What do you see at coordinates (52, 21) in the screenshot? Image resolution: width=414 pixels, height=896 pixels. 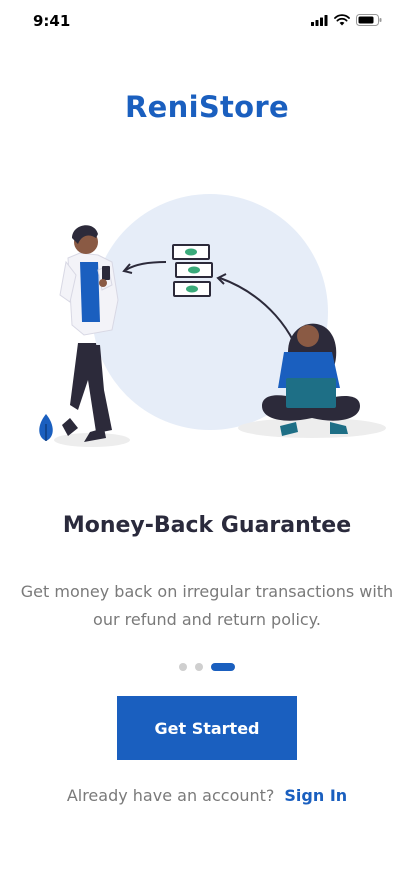 I see `status-time: 9:41` at bounding box center [52, 21].